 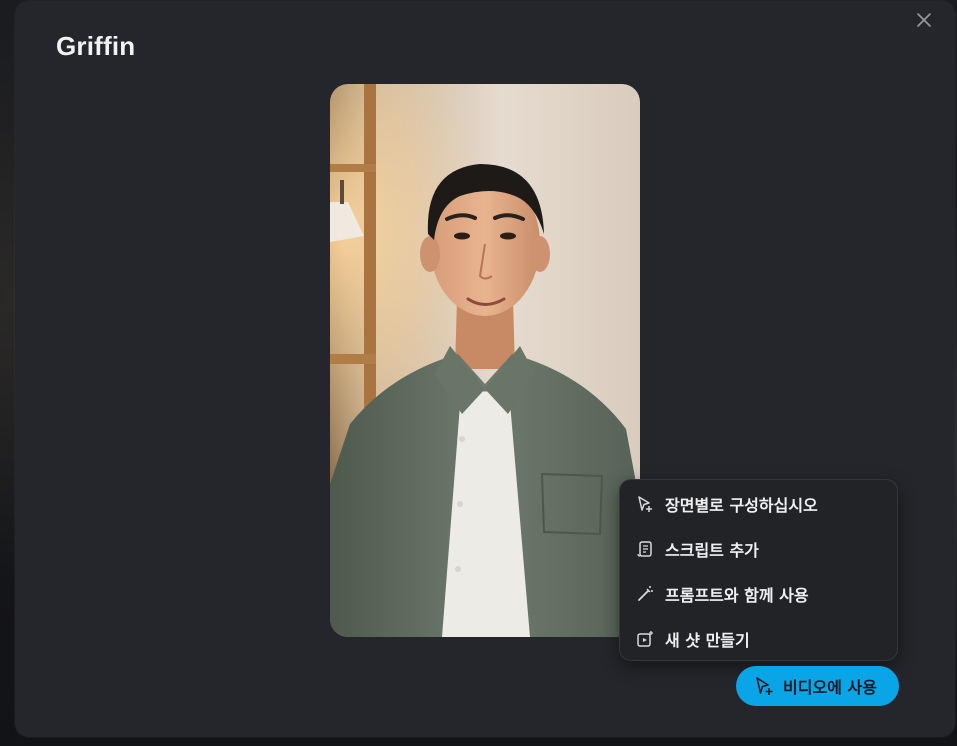 What do you see at coordinates (741, 505) in the screenshot?
I see `menu-item-label: 장면별로 구성하십시오` at bounding box center [741, 505].